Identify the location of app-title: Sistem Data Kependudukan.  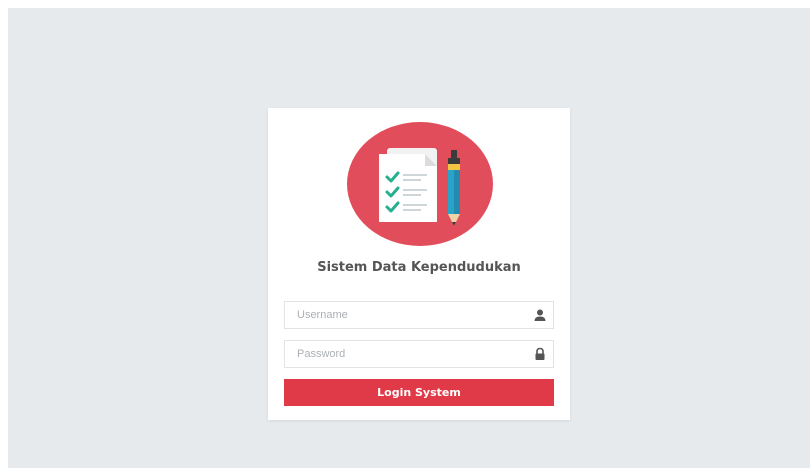
(419, 267).